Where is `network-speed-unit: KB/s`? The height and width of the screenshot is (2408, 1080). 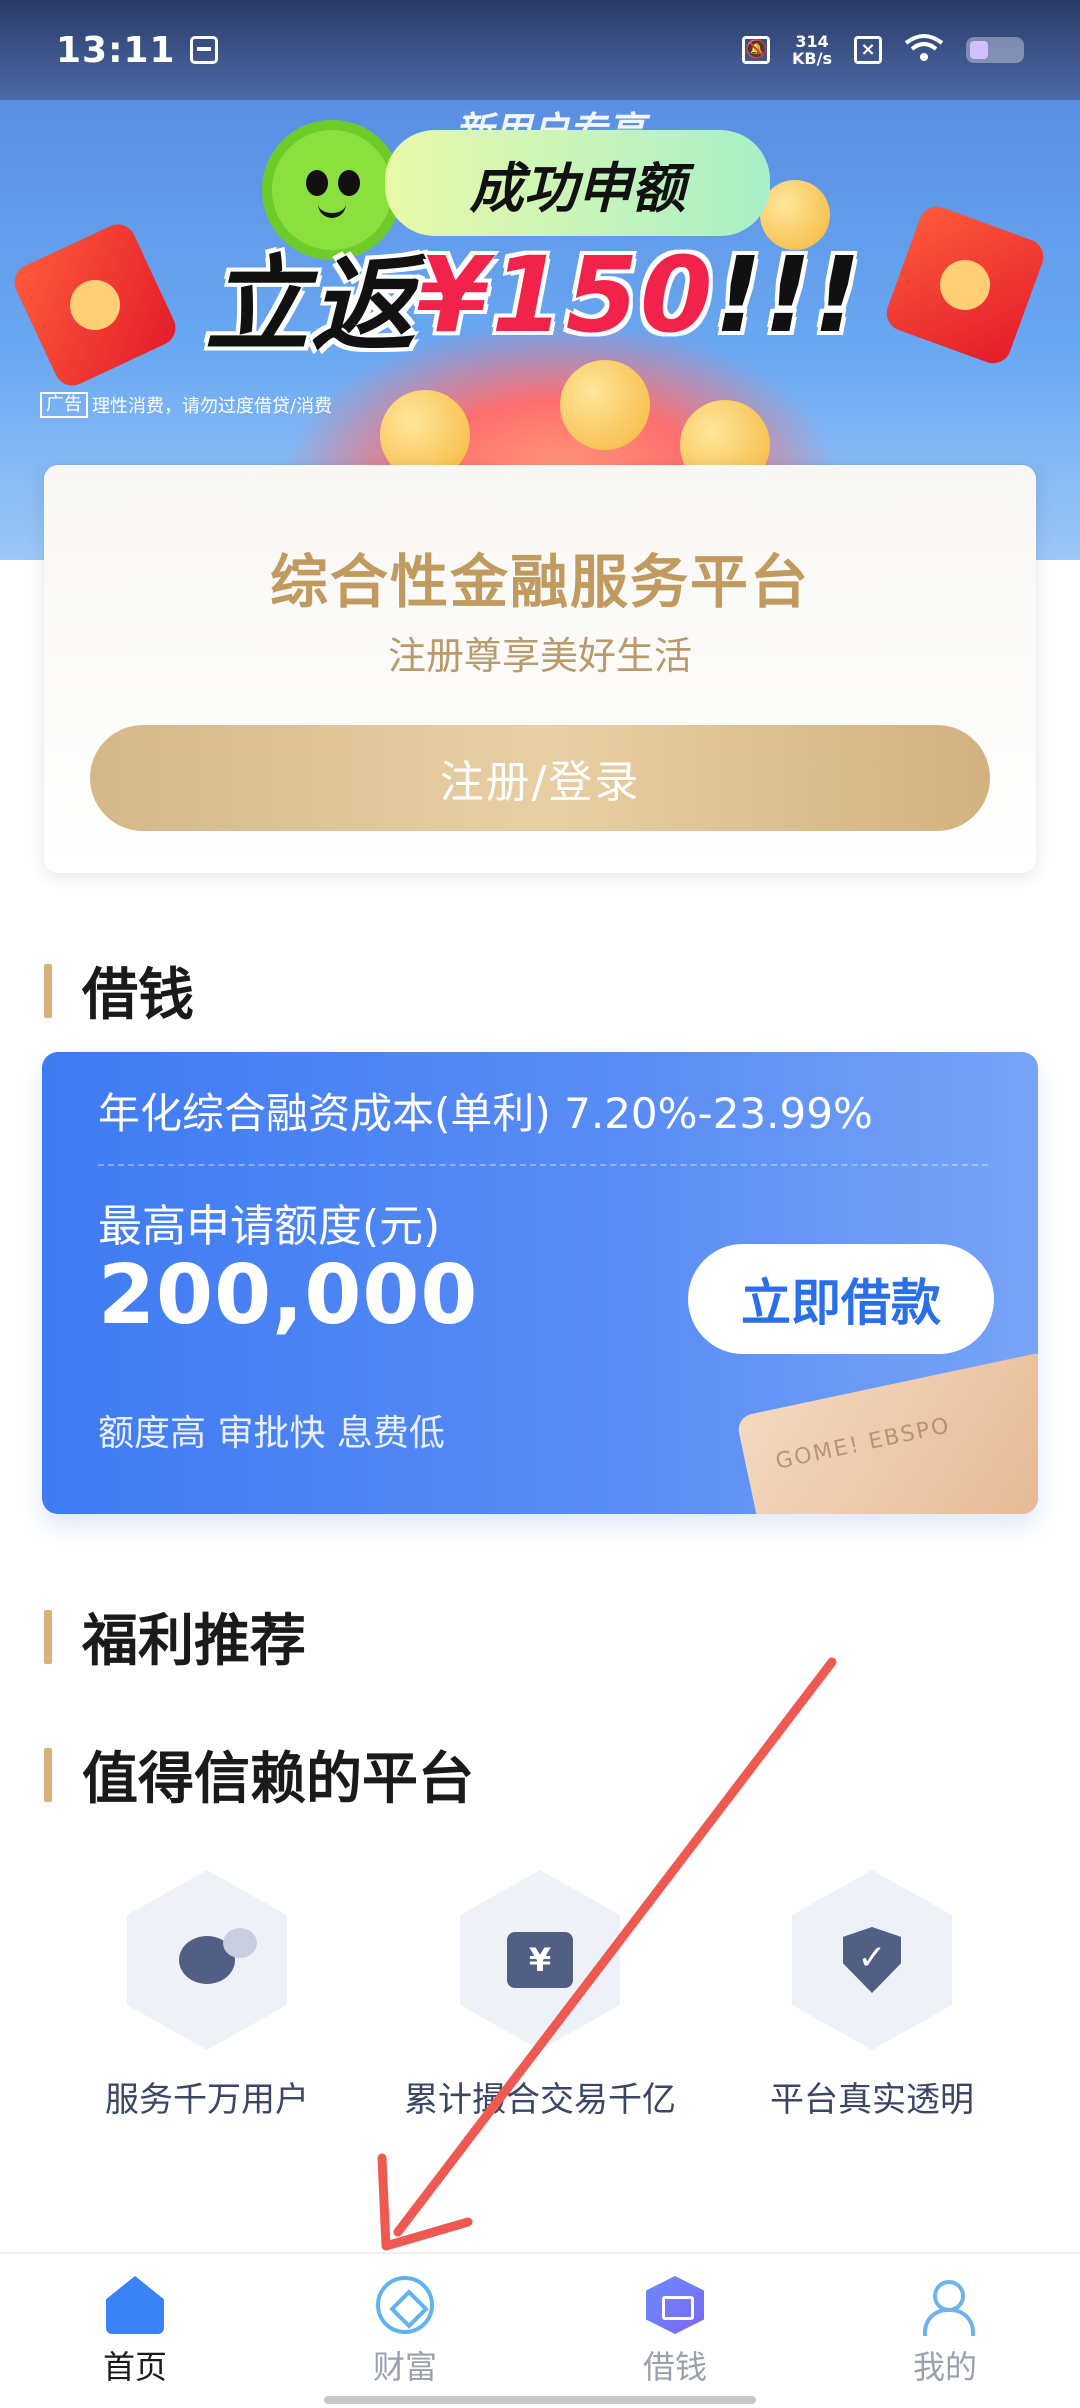 network-speed-unit: KB/s is located at coordinates (812, 58).